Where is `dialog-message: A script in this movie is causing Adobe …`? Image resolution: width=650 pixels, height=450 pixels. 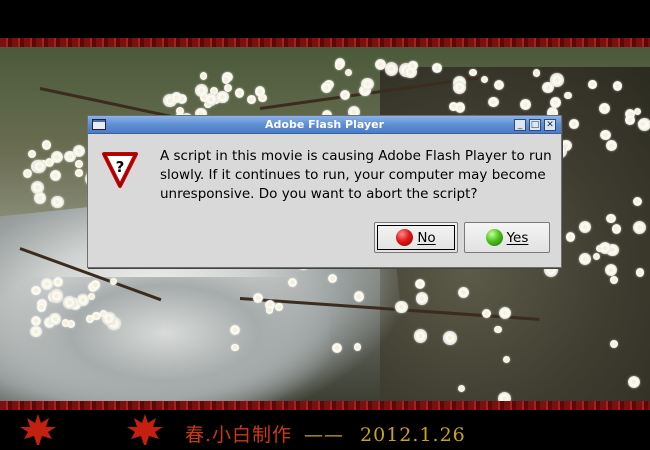
dialog-message: A script in this movie is causing Adobe … is located at coordinates (356, 175).